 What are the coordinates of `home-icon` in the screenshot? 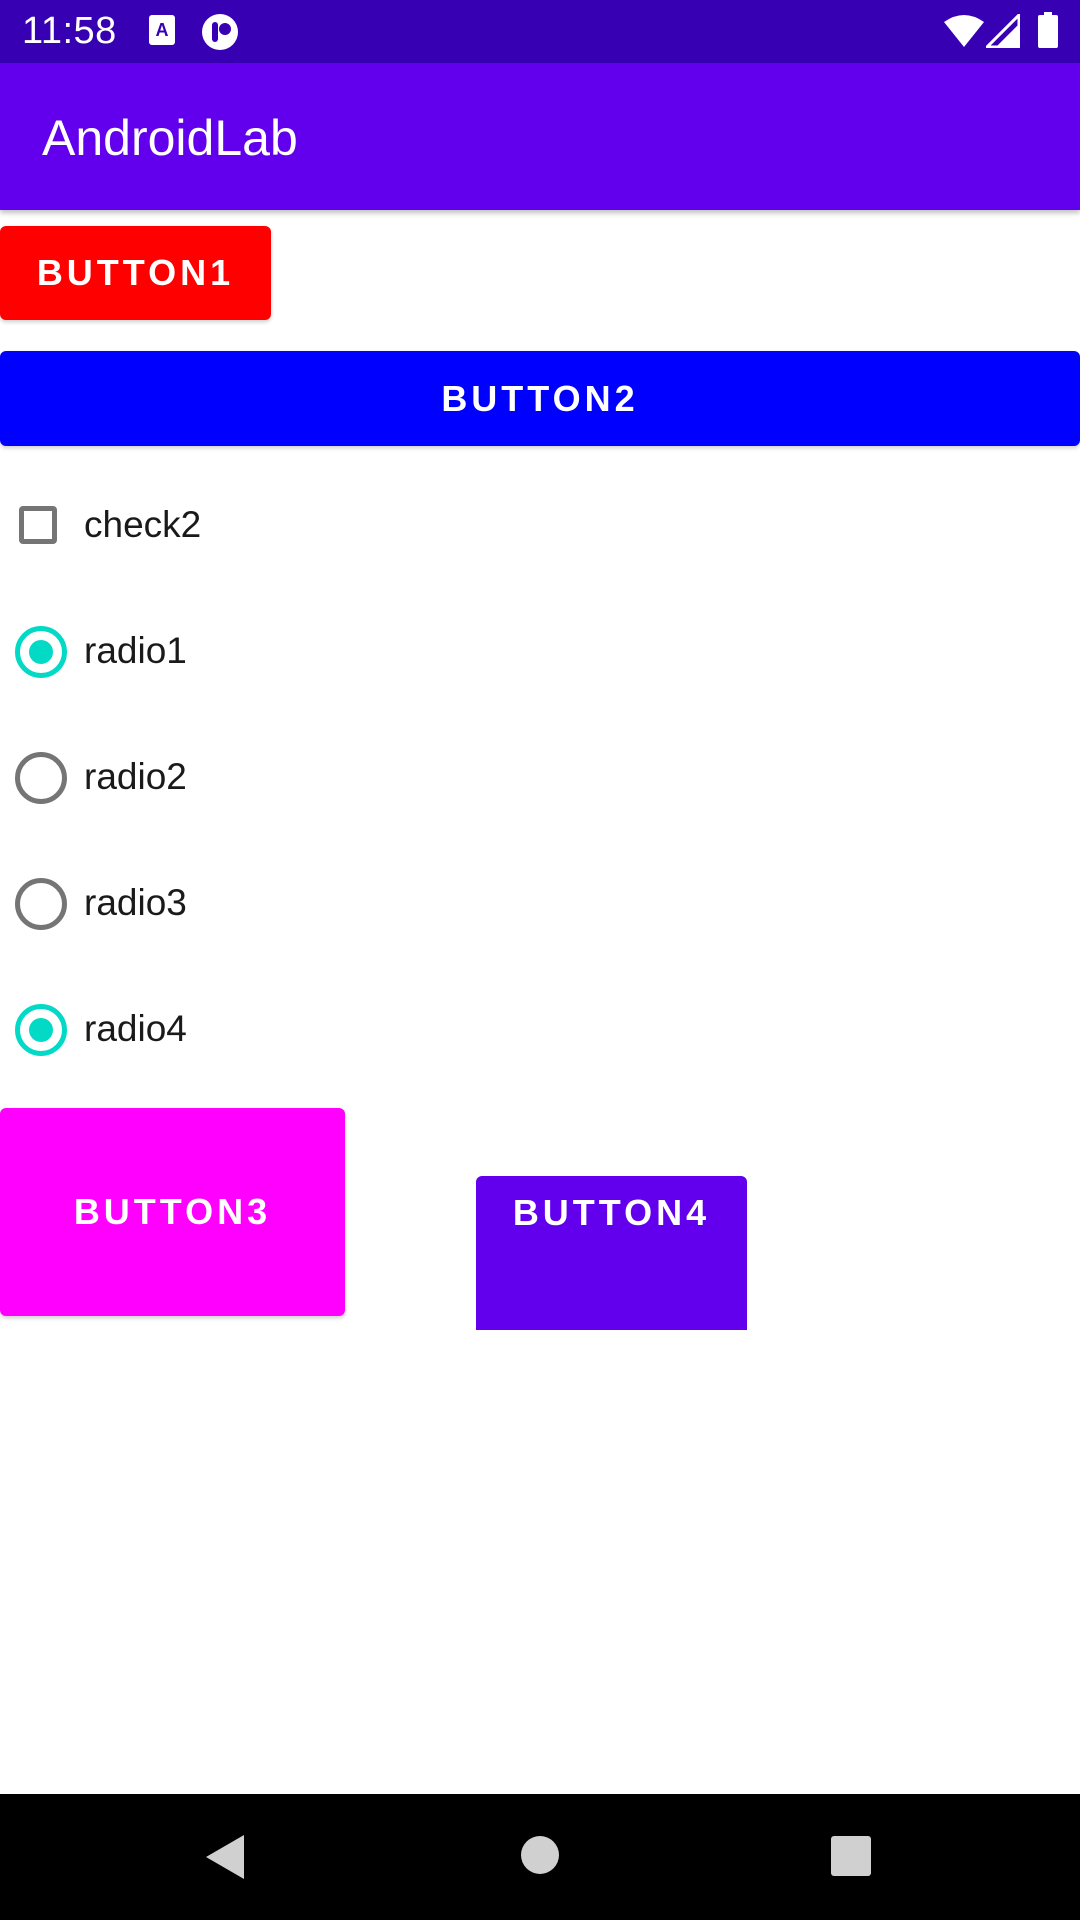 It's located at (540, 1857).